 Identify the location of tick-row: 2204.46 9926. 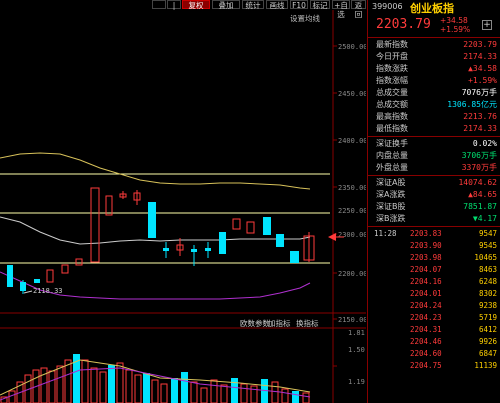
(453, 341).